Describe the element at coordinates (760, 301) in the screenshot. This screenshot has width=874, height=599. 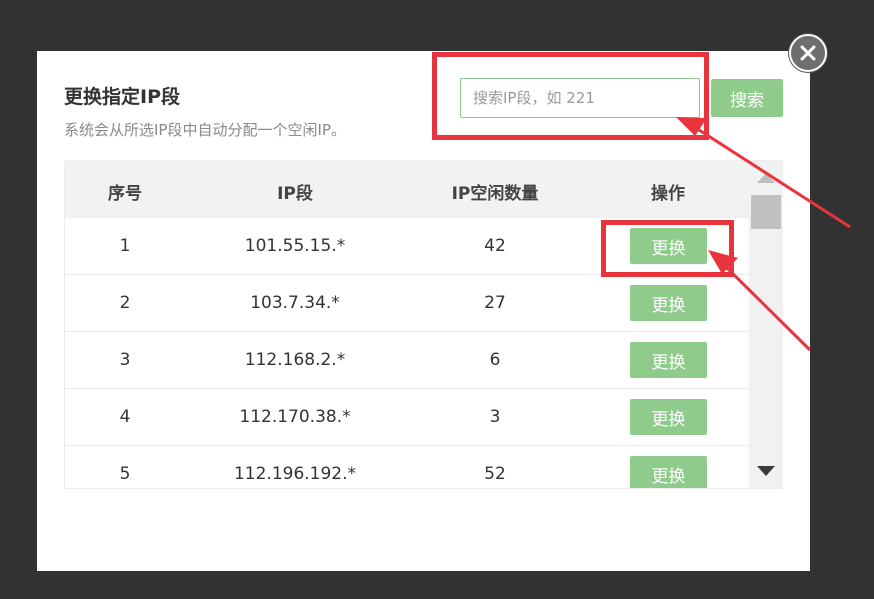
I see `arrow-to-change-button` at that location.